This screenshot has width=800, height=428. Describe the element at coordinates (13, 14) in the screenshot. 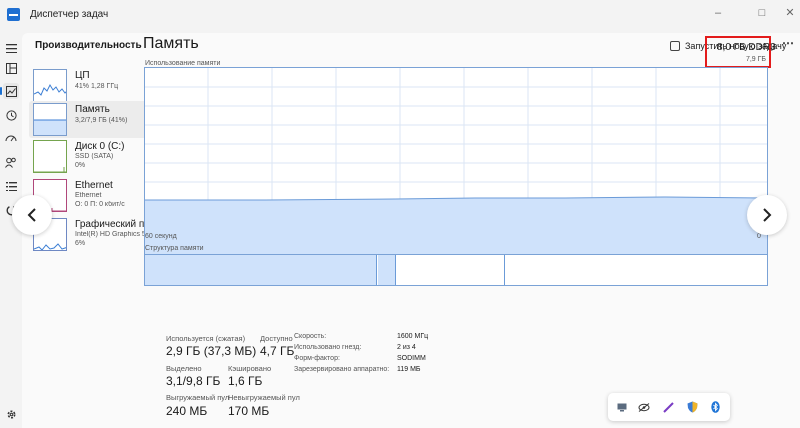

I see `task-manager-icon` at that location.